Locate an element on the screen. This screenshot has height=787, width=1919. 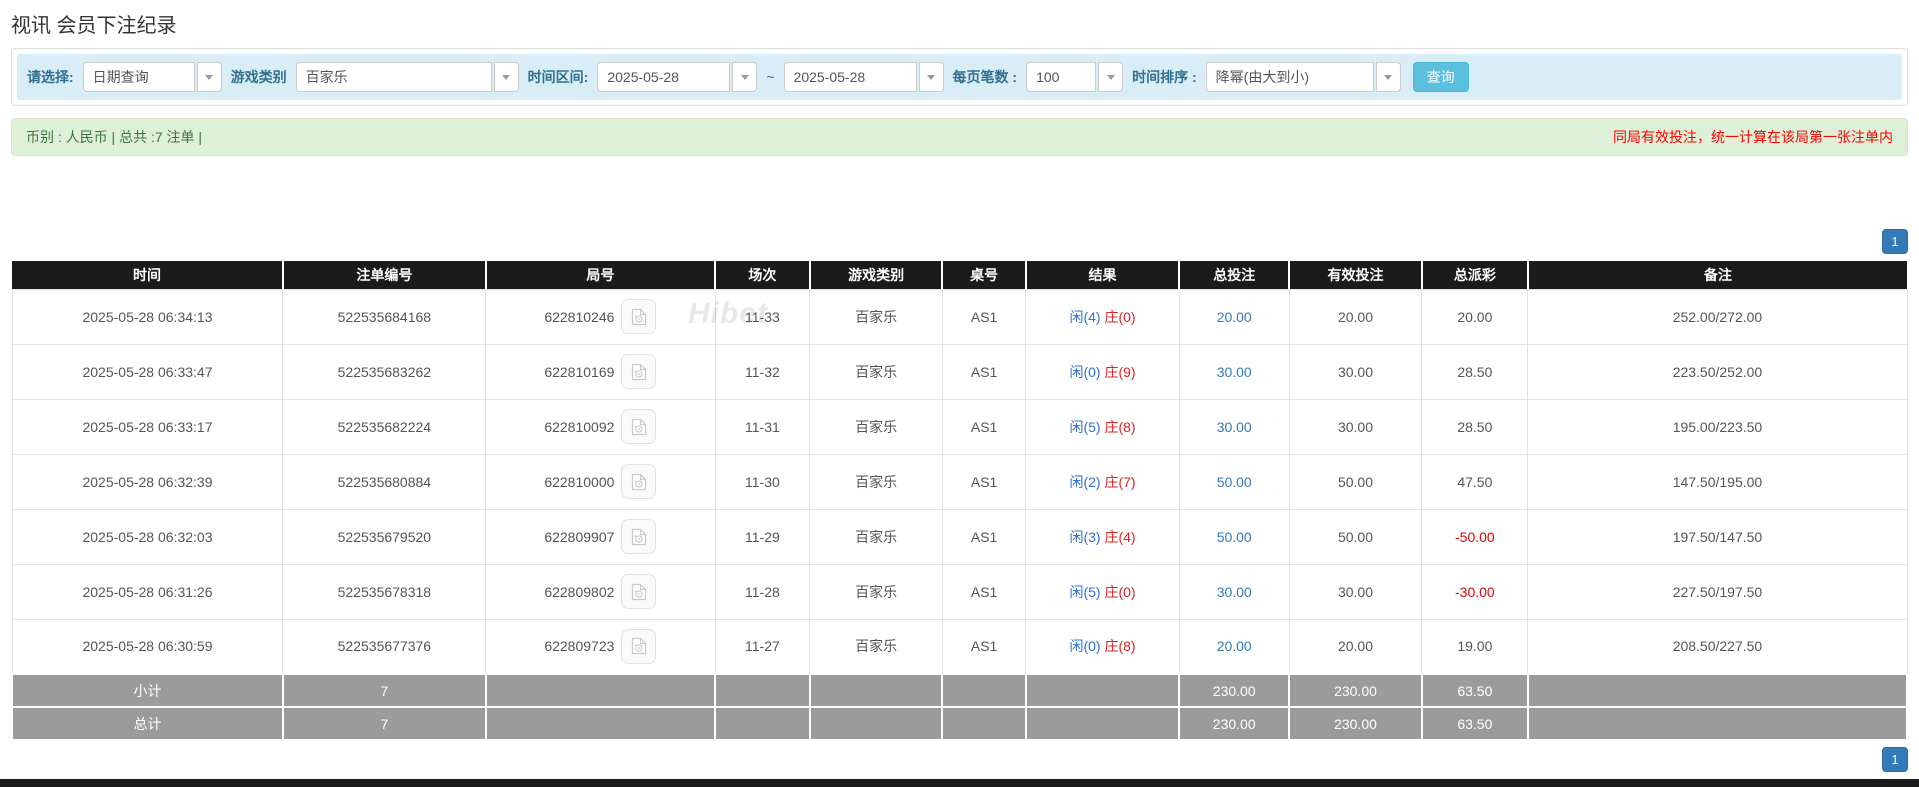
summary-currency-count: 币别 : 人民币 | 总共 :7 注单 | is located at coordinates (114, 137).